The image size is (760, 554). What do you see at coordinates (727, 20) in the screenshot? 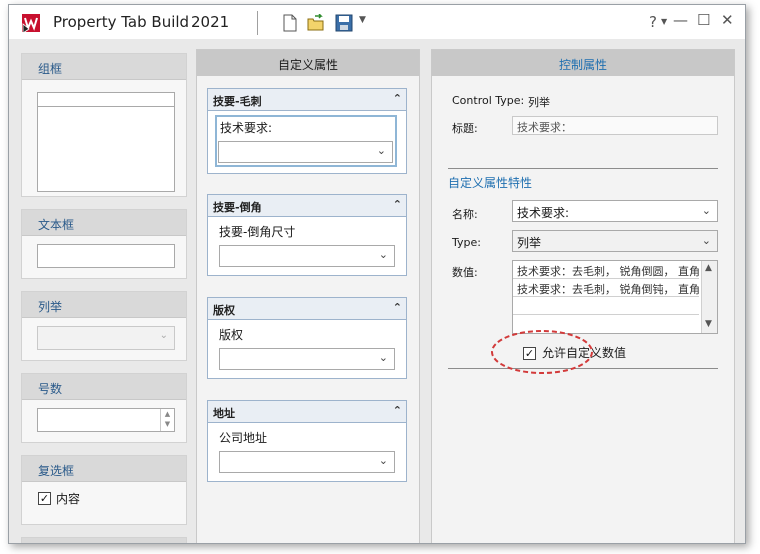
I see `close-button: ✕` at bounding box center [727, 20].